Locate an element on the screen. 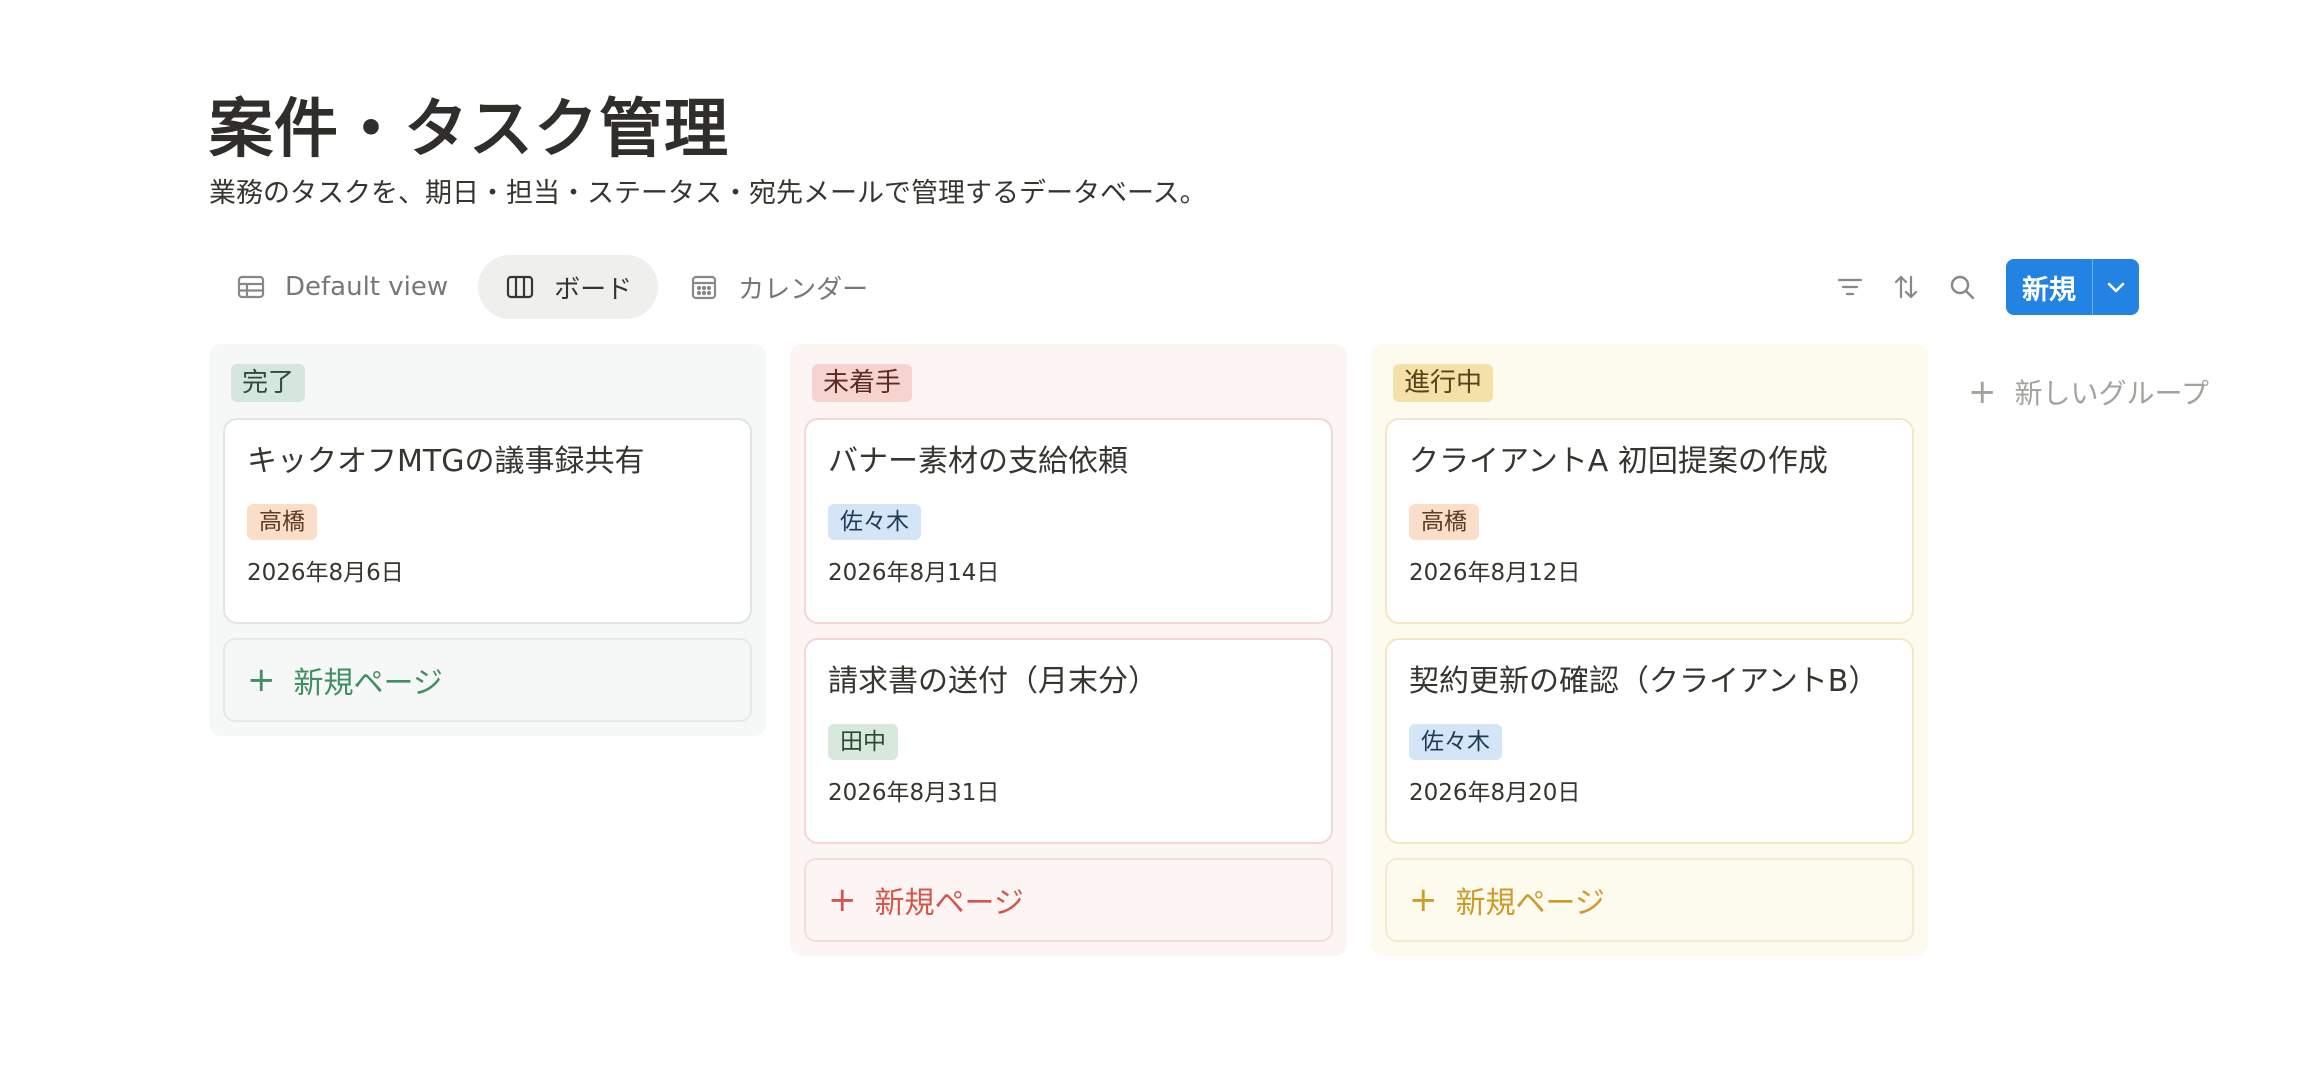  page-description: 業務のタスクを、期日・担当・ステータス・宛先メールで管理するデータベース。 is located at coordinates (708, 193).